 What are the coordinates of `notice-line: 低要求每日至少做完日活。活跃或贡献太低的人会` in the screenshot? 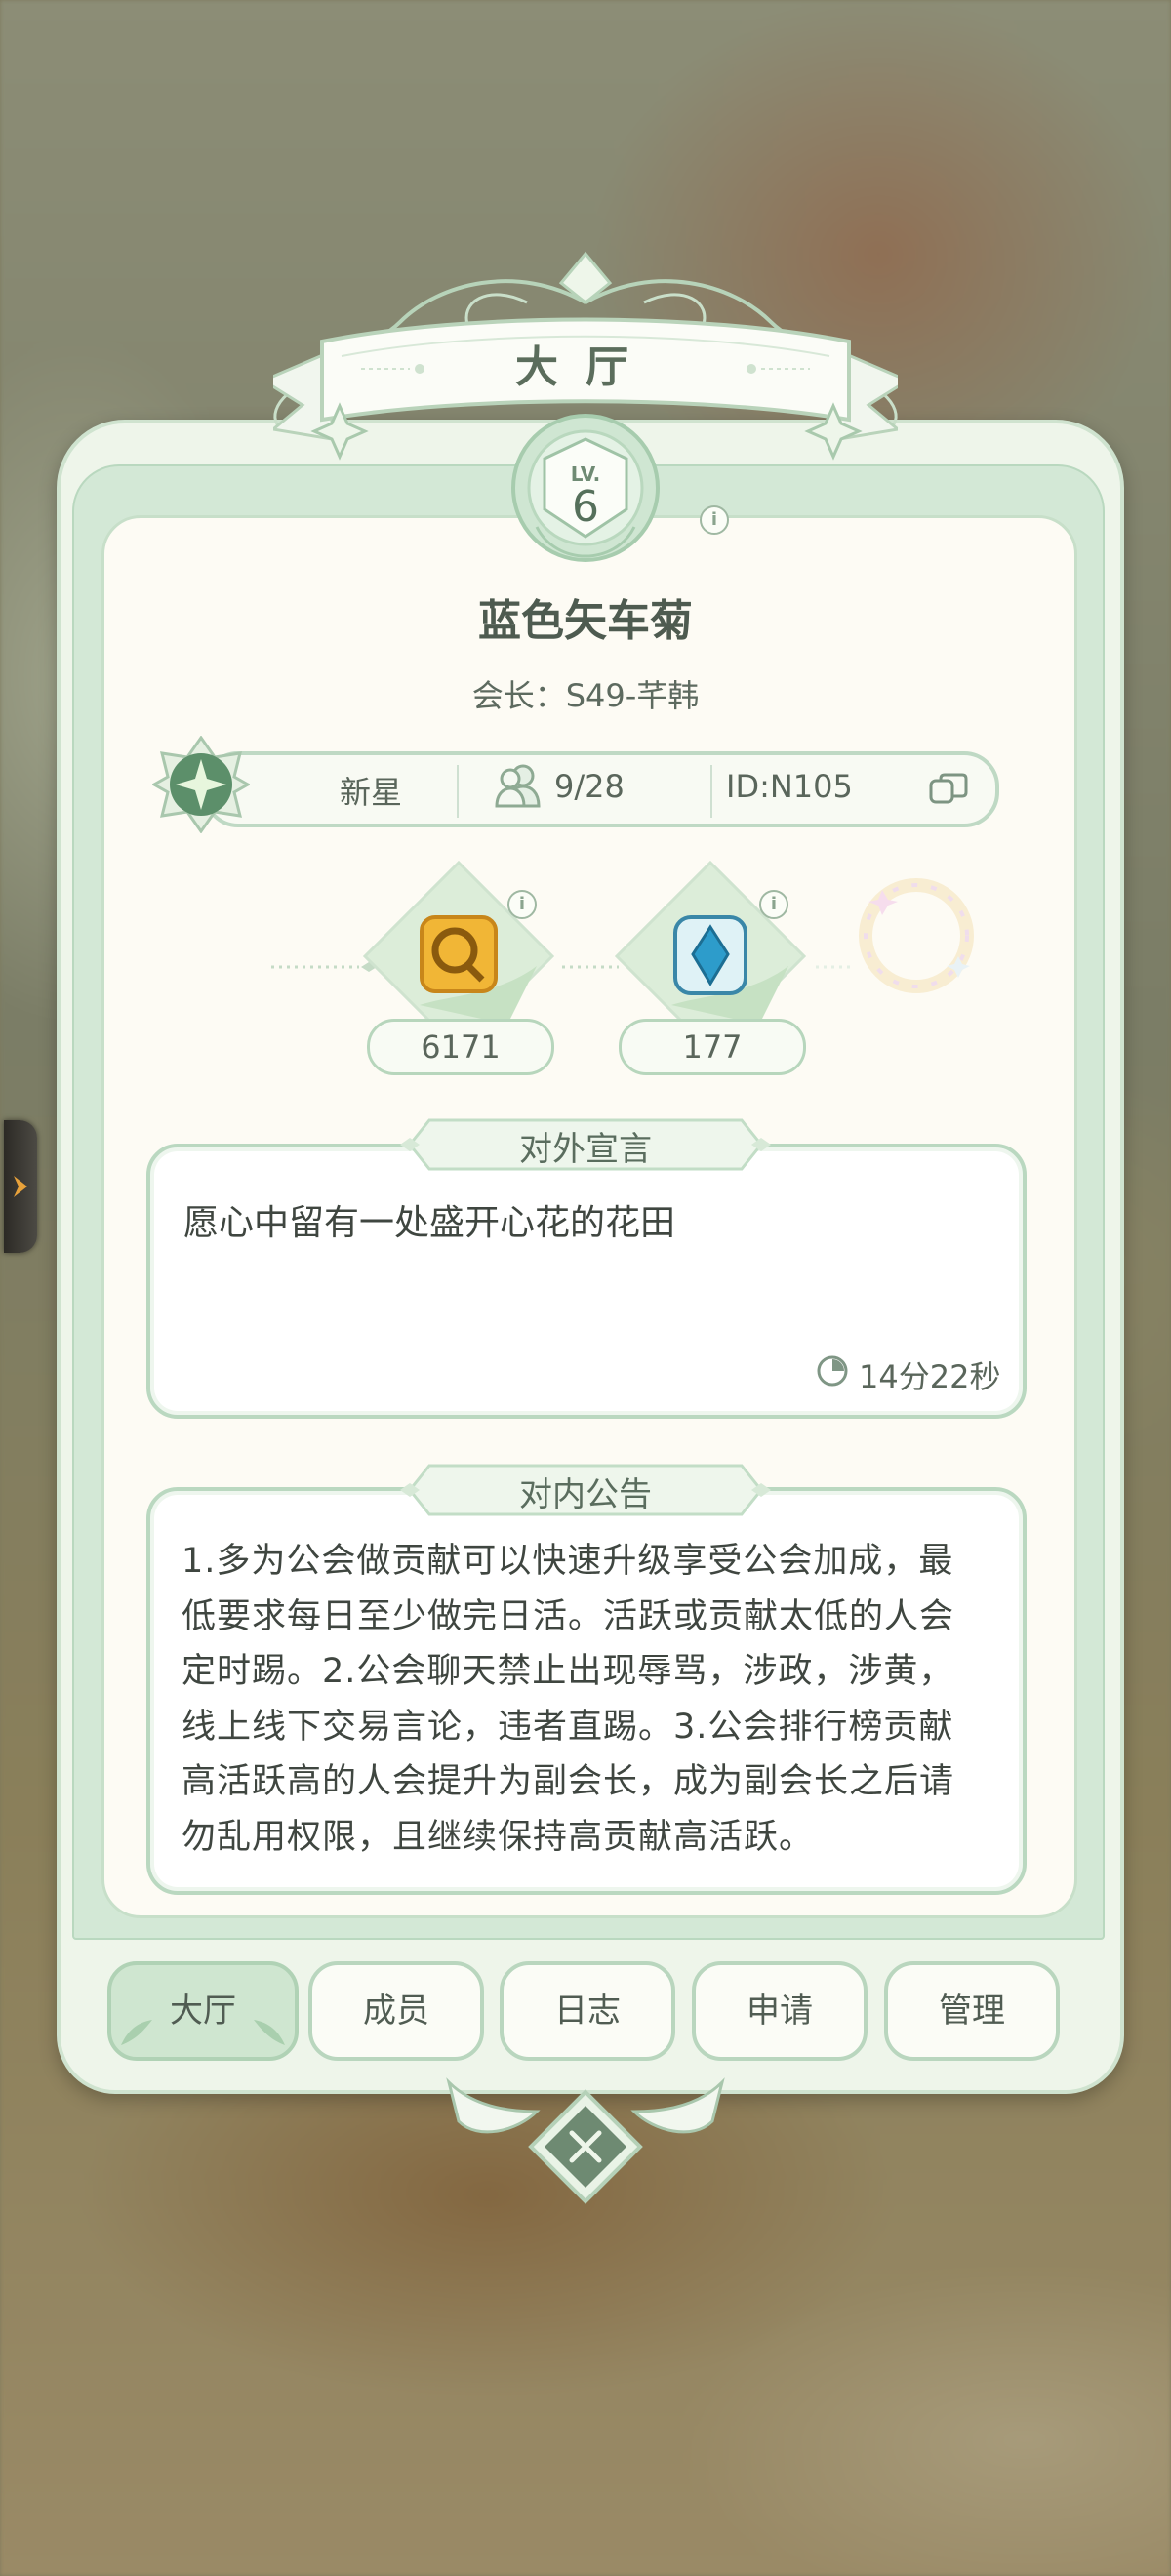 It's located at (568, 1616).